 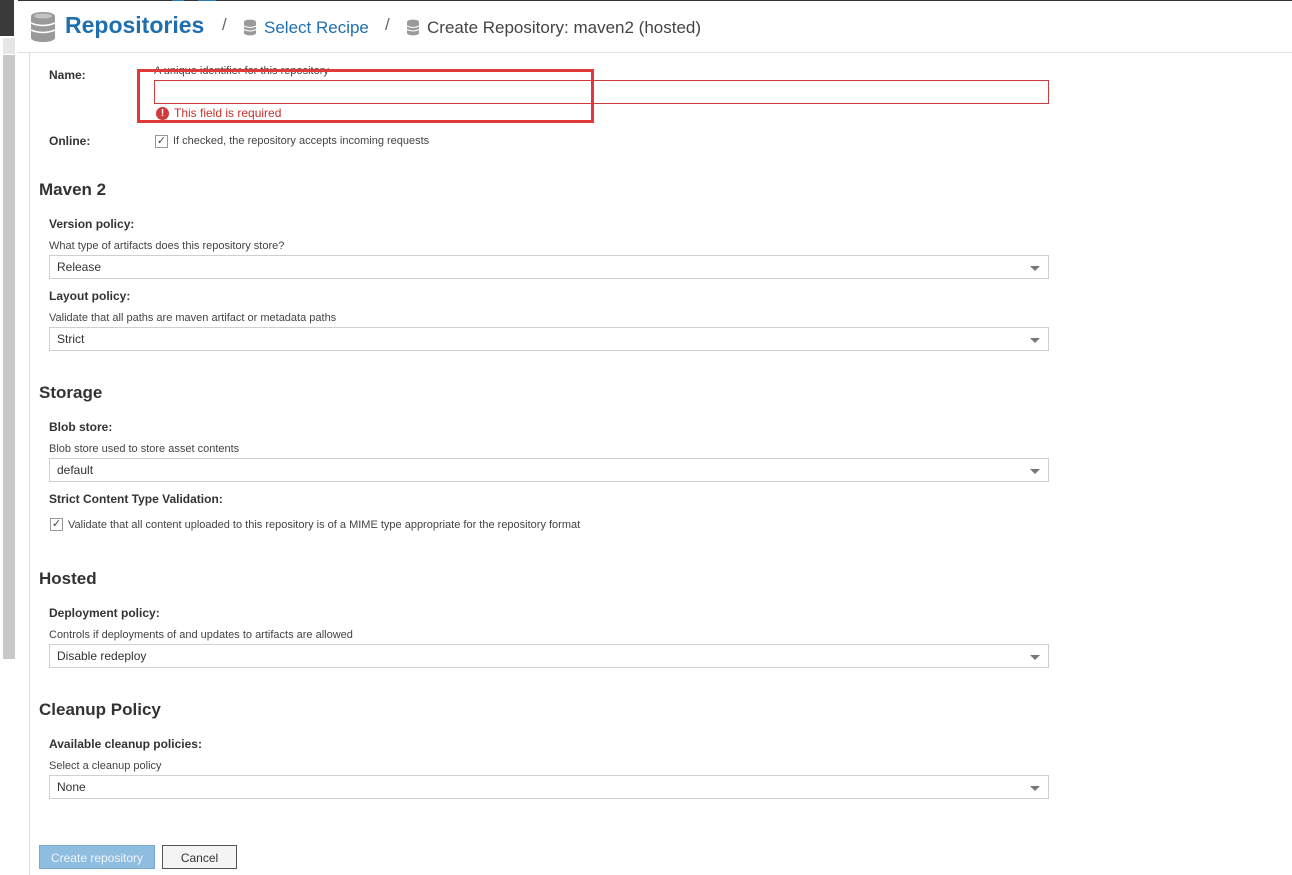 What do you see at coordinates (56, 524) in the screenshot?
I see `strict-validation-checkbox: ✓` at bounding box center [56, 524].